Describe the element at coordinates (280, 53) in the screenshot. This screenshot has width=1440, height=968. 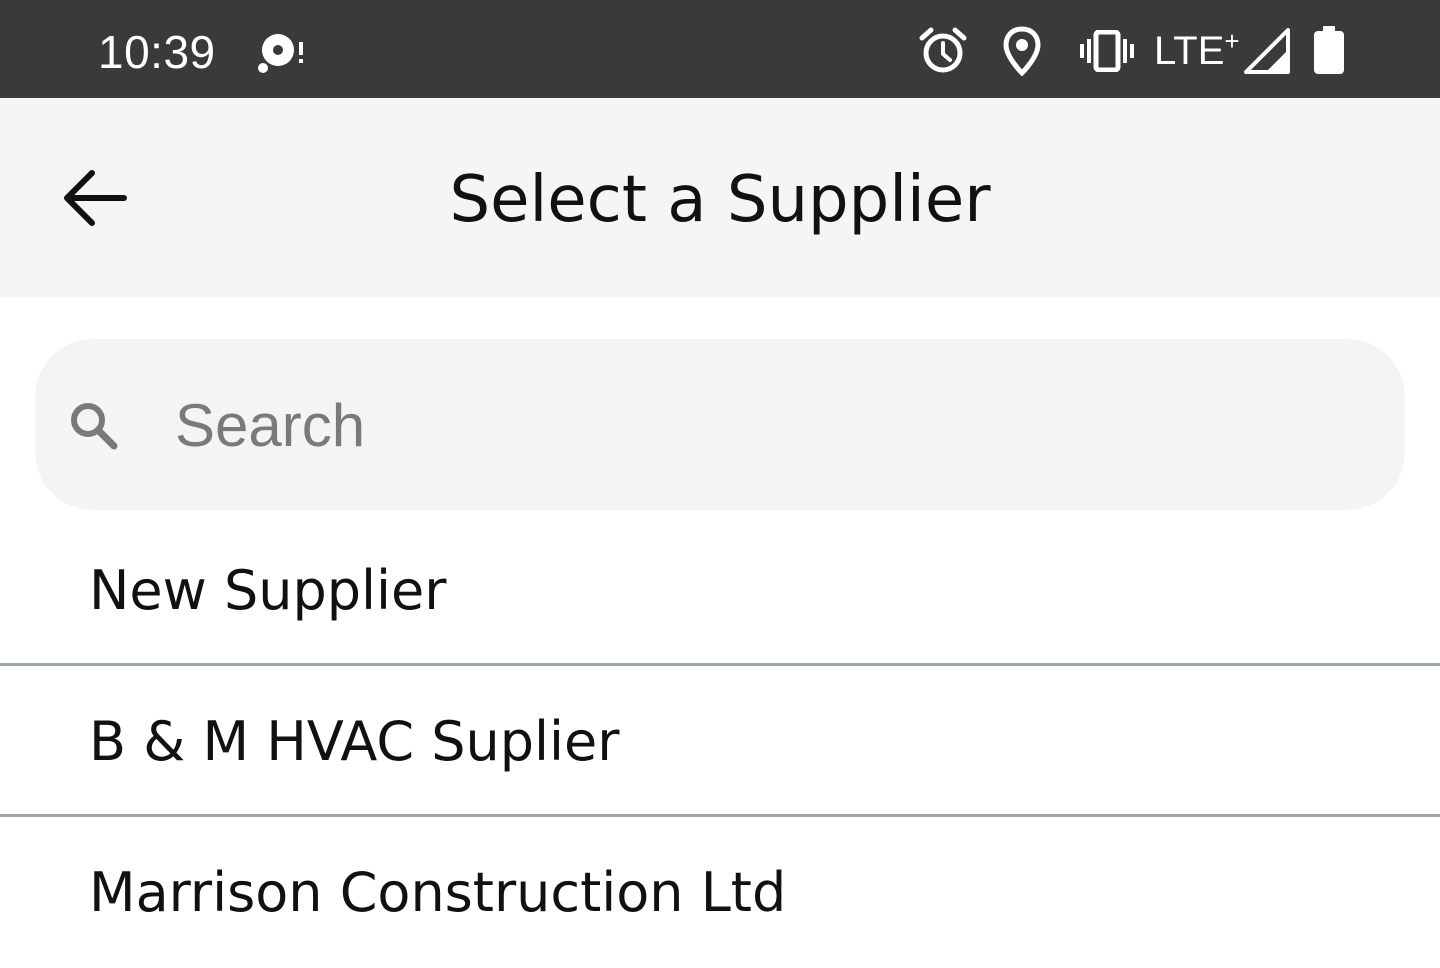
I see `app-notification-icon` at that location.